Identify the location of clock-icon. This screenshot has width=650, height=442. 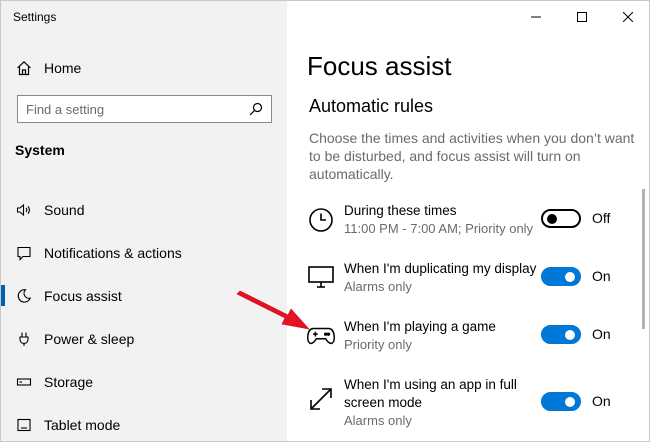
(321, 220).